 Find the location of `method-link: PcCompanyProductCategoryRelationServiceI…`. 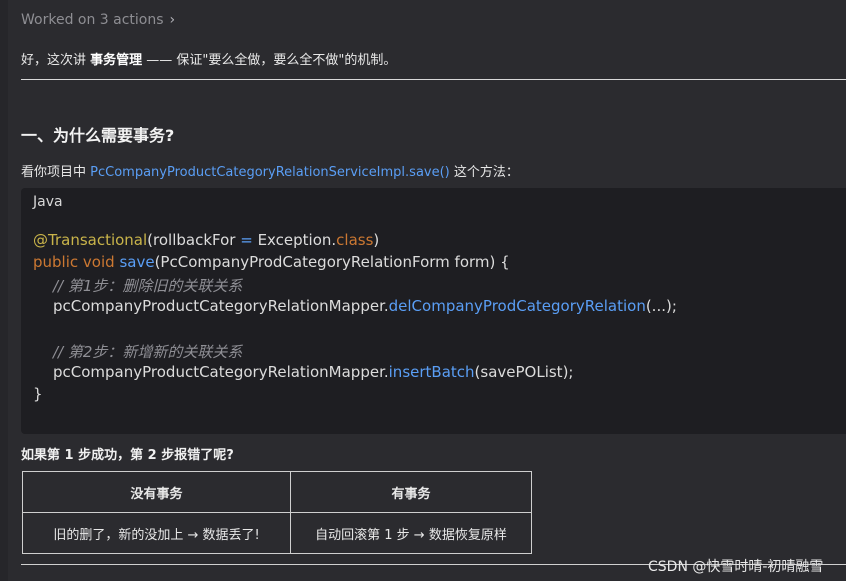

method-link: PcCompanyProductCategoryRelationServiceI… is located at coordinates (270, 172).